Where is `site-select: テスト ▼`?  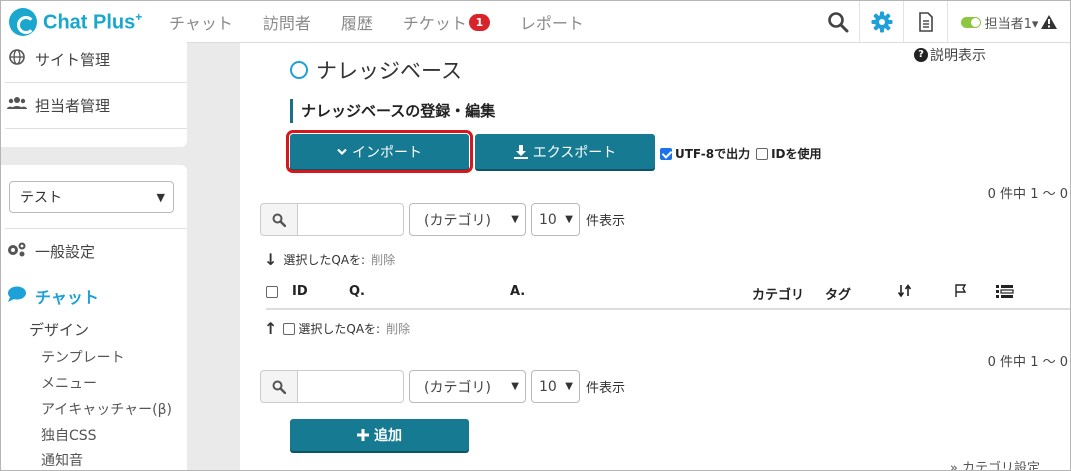 site-select: テスト ▼ is located at coordinates (91, 197).